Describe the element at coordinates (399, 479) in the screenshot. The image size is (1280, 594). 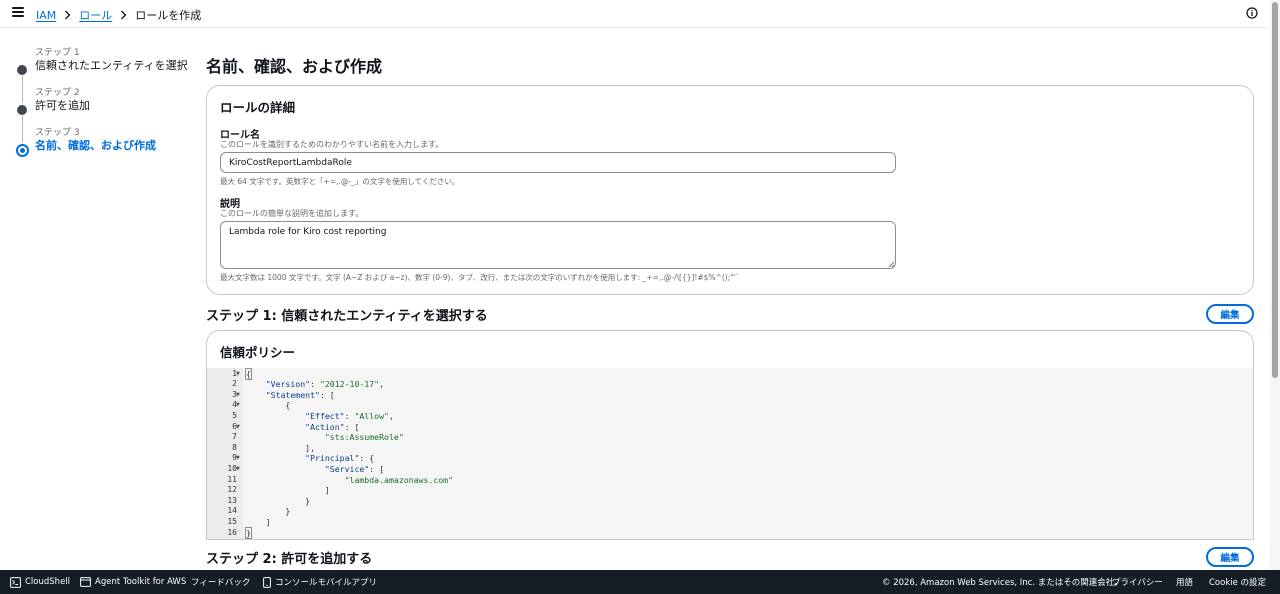
I see `code-line: "lambda.amazonaws.com"` at that location.